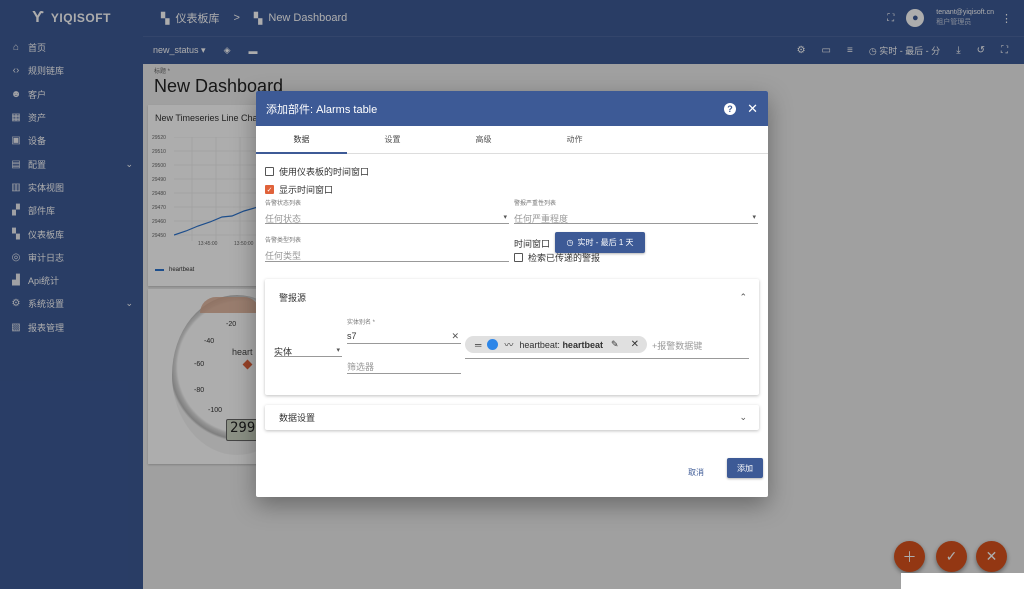  Describe the element at coordinates (404, 366) in the screenshot. I see `filter-input: 筛选器` at that location.